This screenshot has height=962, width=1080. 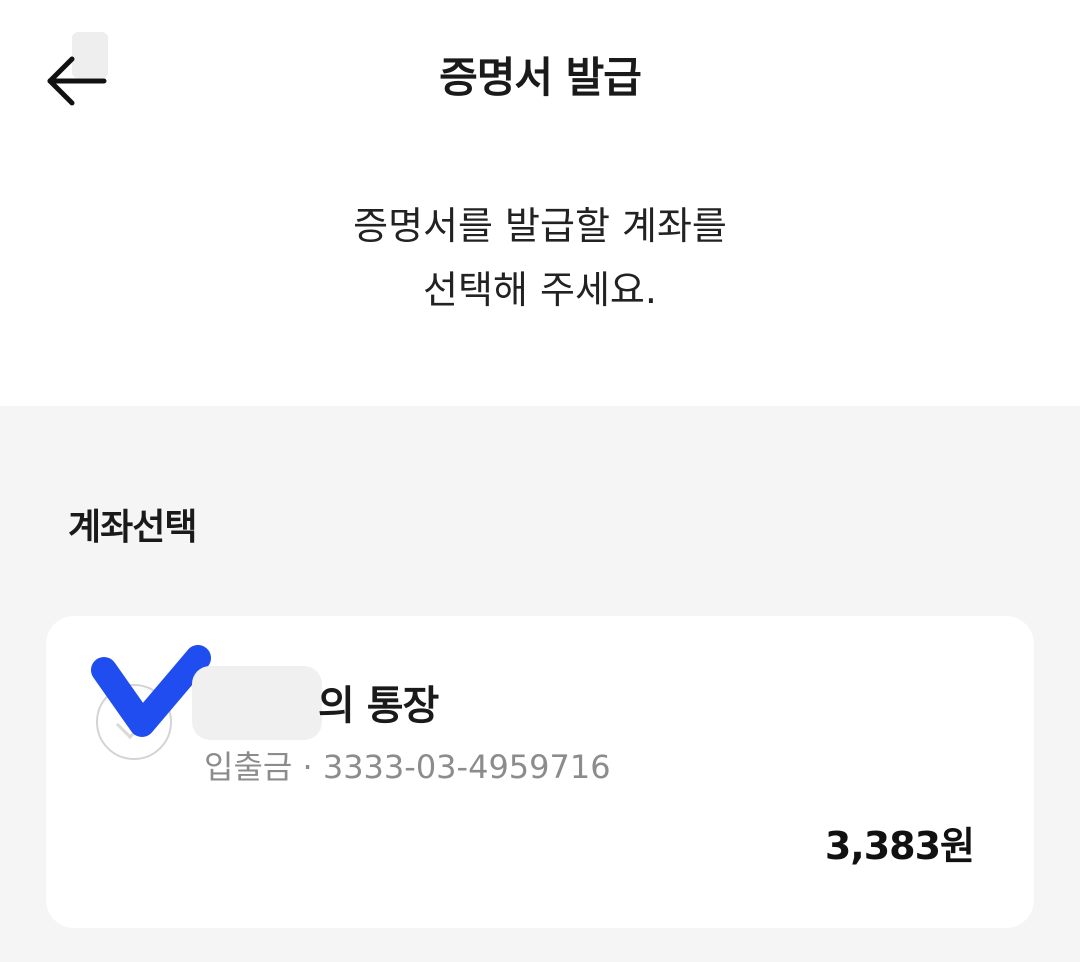 I want to click on account-radio, so click(x=134, y=722).